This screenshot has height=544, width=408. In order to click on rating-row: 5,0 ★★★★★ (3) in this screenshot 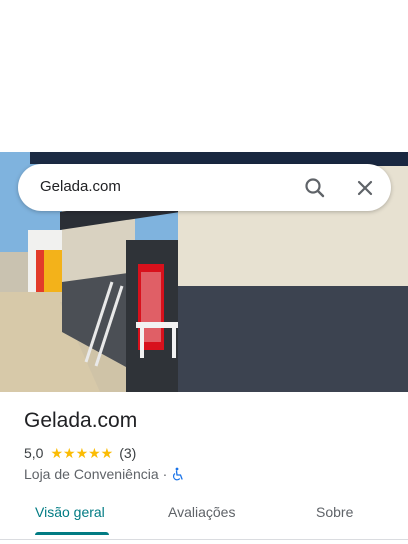, I will do `click(80, 453)`.